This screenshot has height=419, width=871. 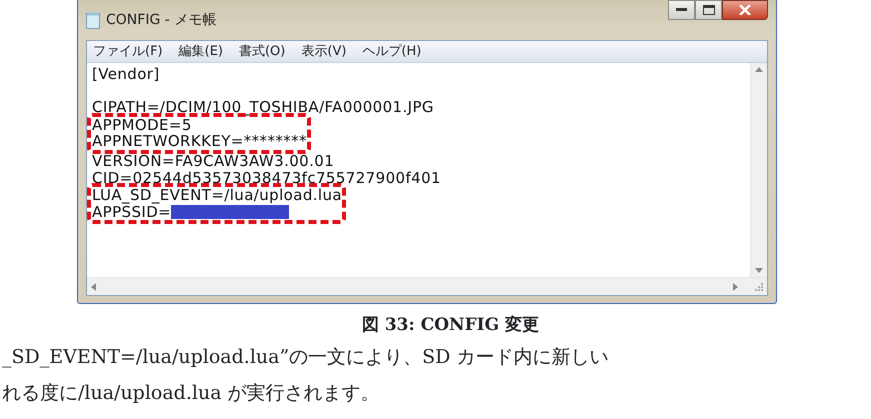 I want to click on notepad-icon, so click(x=93, y=20).